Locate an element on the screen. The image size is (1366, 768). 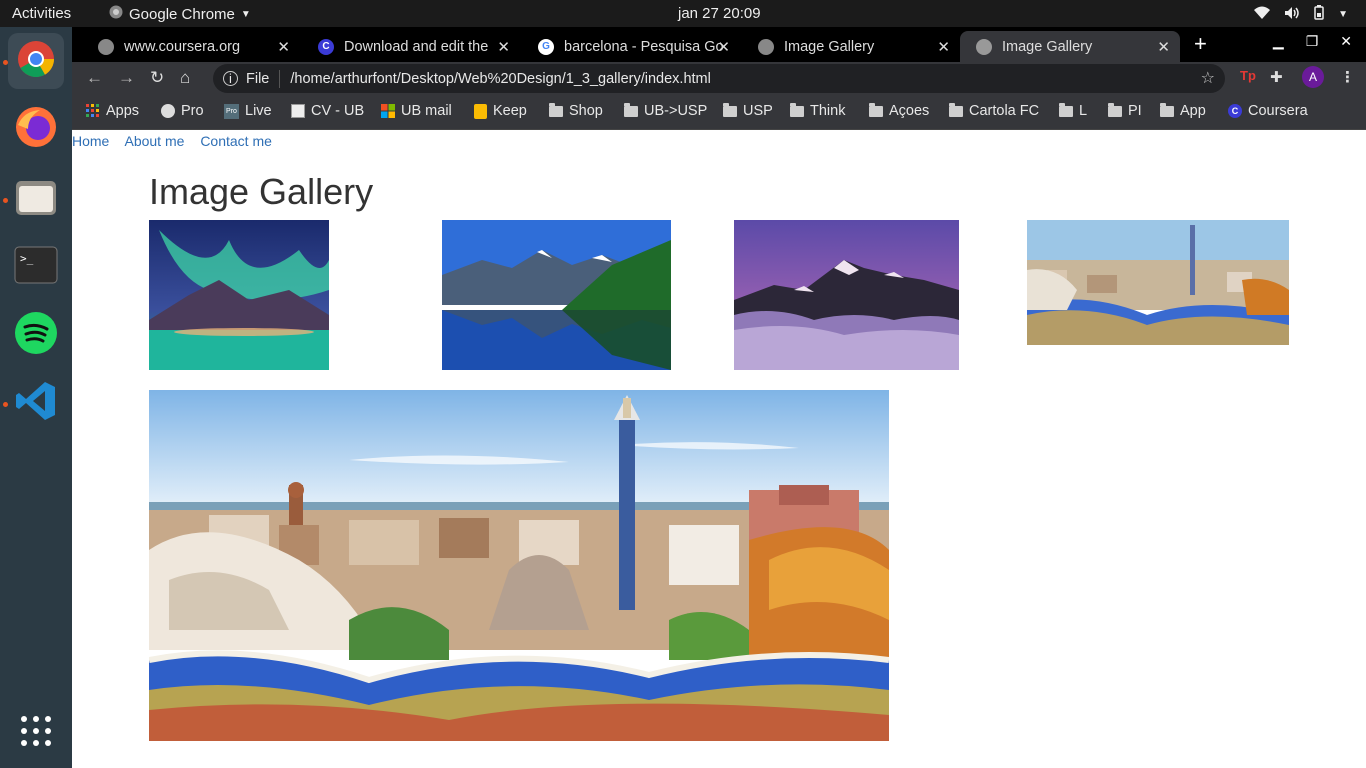
app-menu: Google Chrome ▼ is located at coordinates (180, 14).